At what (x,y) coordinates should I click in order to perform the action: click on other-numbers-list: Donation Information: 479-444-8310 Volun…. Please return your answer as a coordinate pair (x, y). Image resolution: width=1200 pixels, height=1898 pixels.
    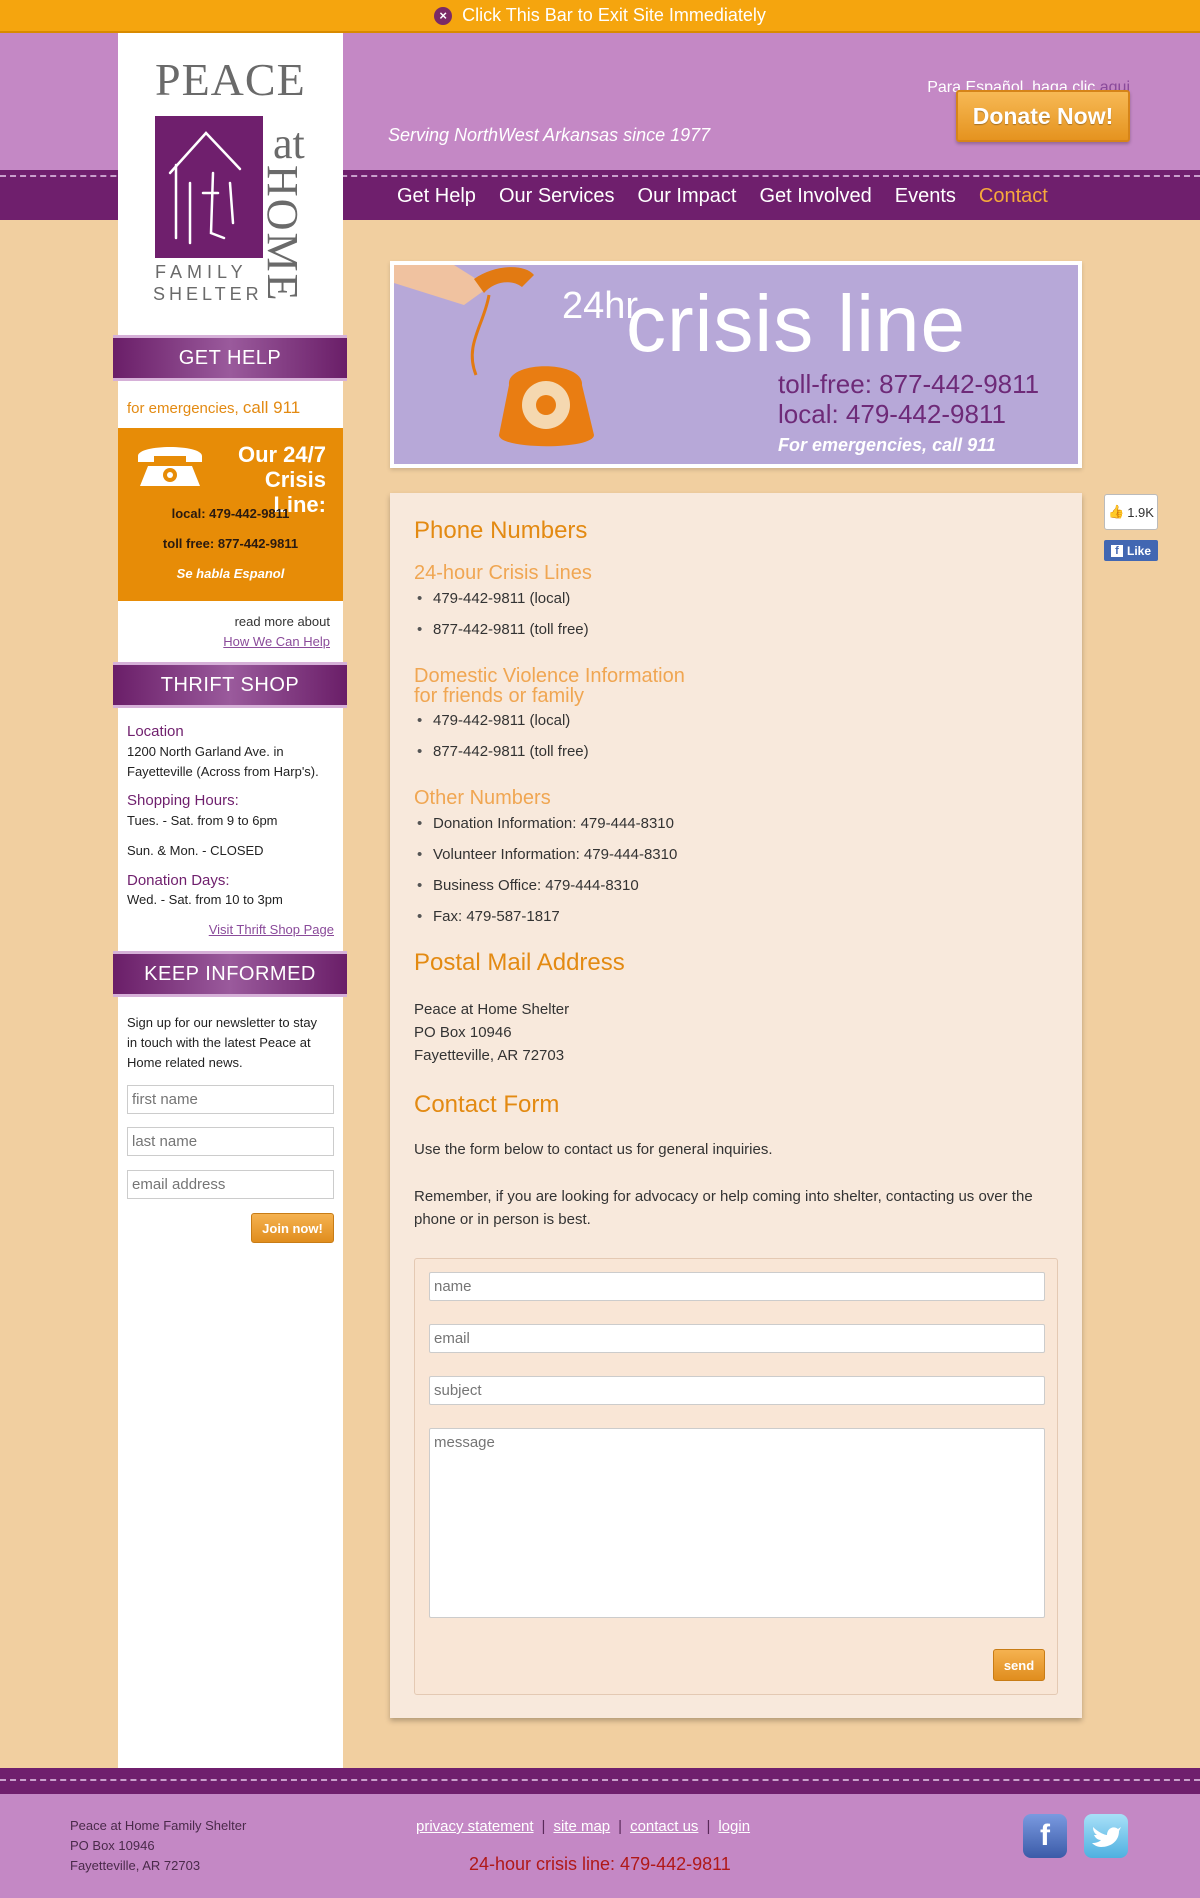
    Looking at the image, I should click on (545, 870).